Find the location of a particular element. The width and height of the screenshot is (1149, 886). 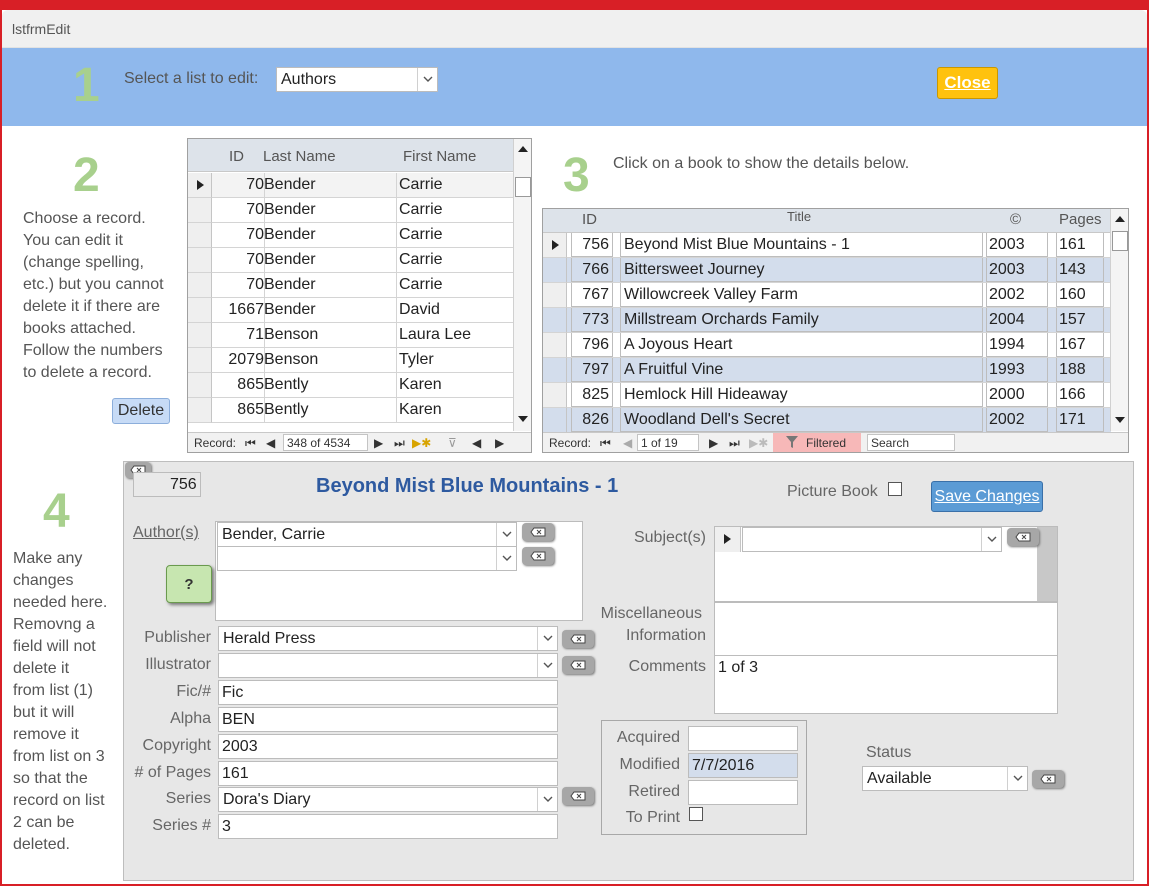

subjects-scrollbar is located at coordinates (1047, 564).